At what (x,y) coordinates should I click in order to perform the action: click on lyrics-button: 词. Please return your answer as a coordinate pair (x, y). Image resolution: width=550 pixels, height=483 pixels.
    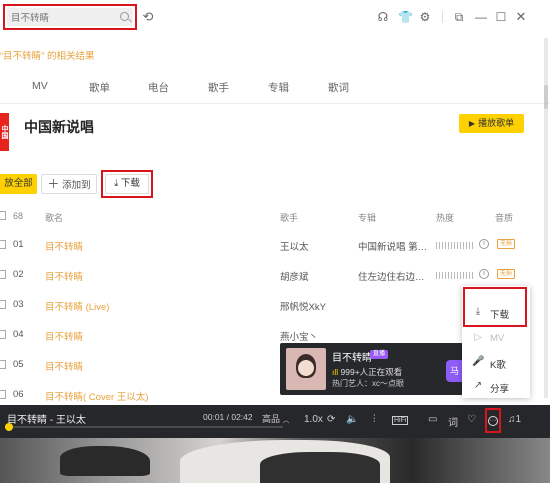
    Looking at the image, I should click on (453, 421).